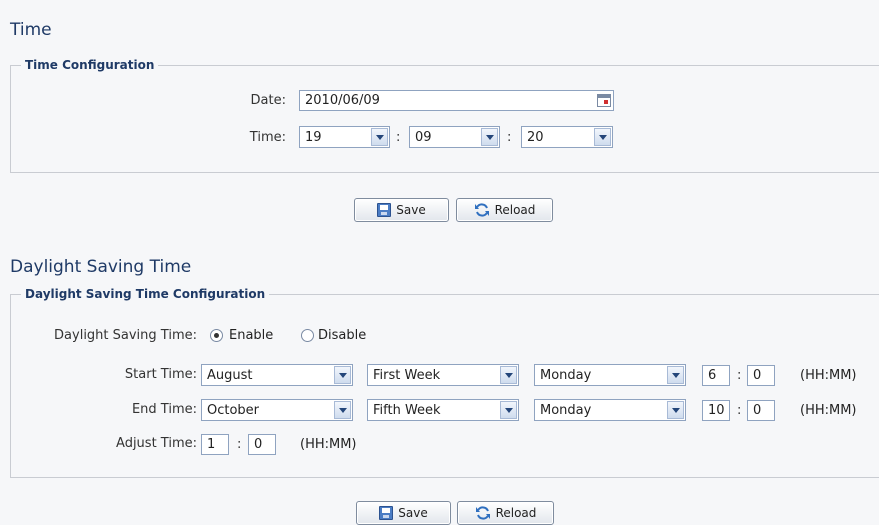  What do you see at coordinates (239, 444) in the screenshot?
I see `adjust-colon: :` at bounding box center [239, 444].